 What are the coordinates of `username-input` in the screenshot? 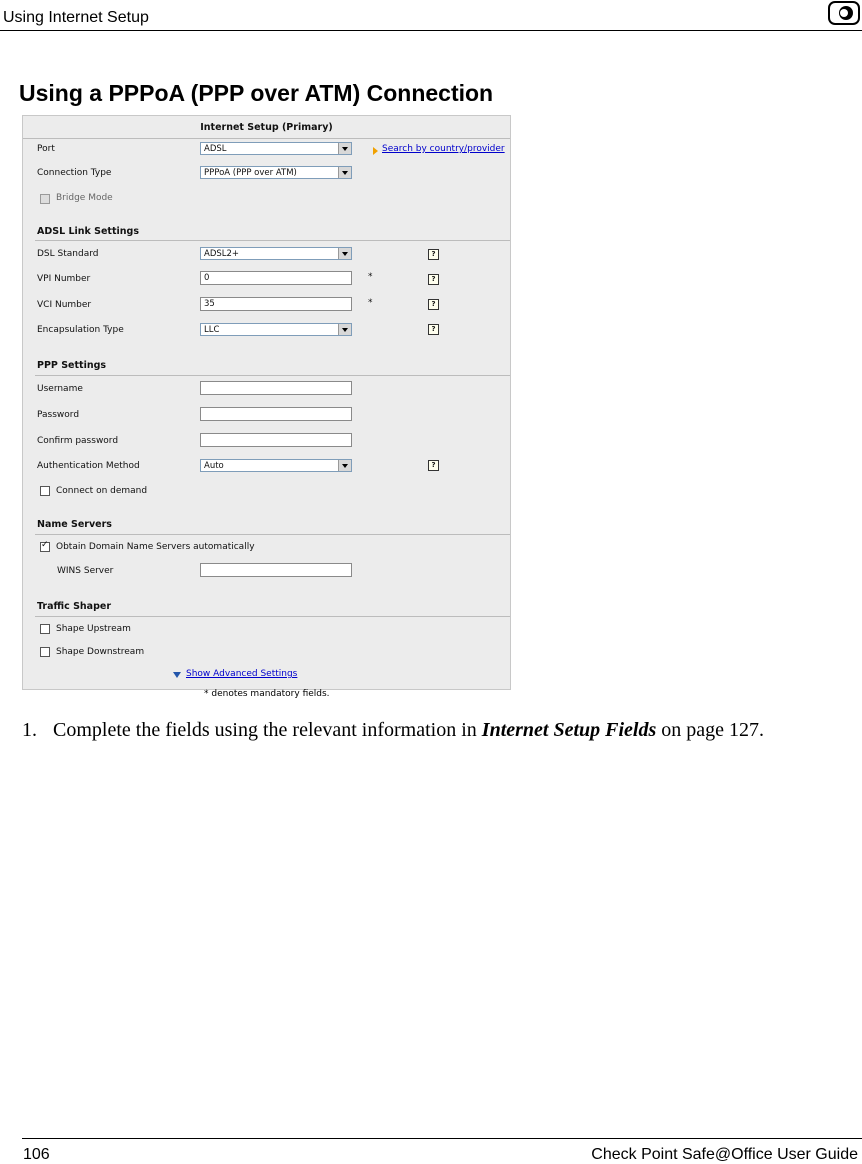 It's located at (276, 388).